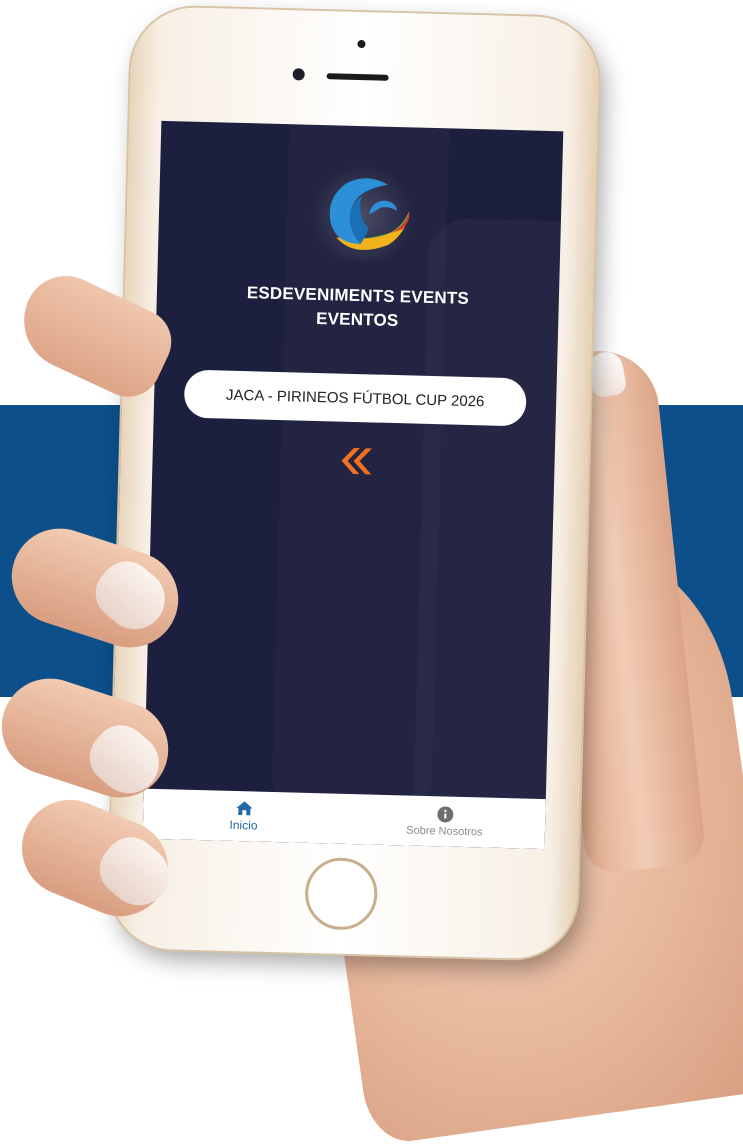 The height and width of the screenshot is (1147, 743). I want to click on home-button, so click(341, 893).